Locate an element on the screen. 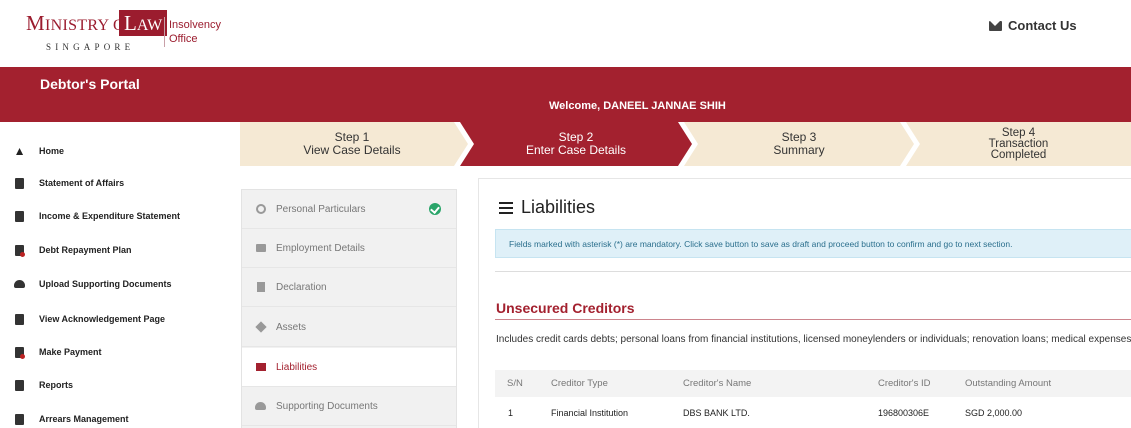  step-2-label: Step 2 Enter Case Details is located at coordinates (576, 143).